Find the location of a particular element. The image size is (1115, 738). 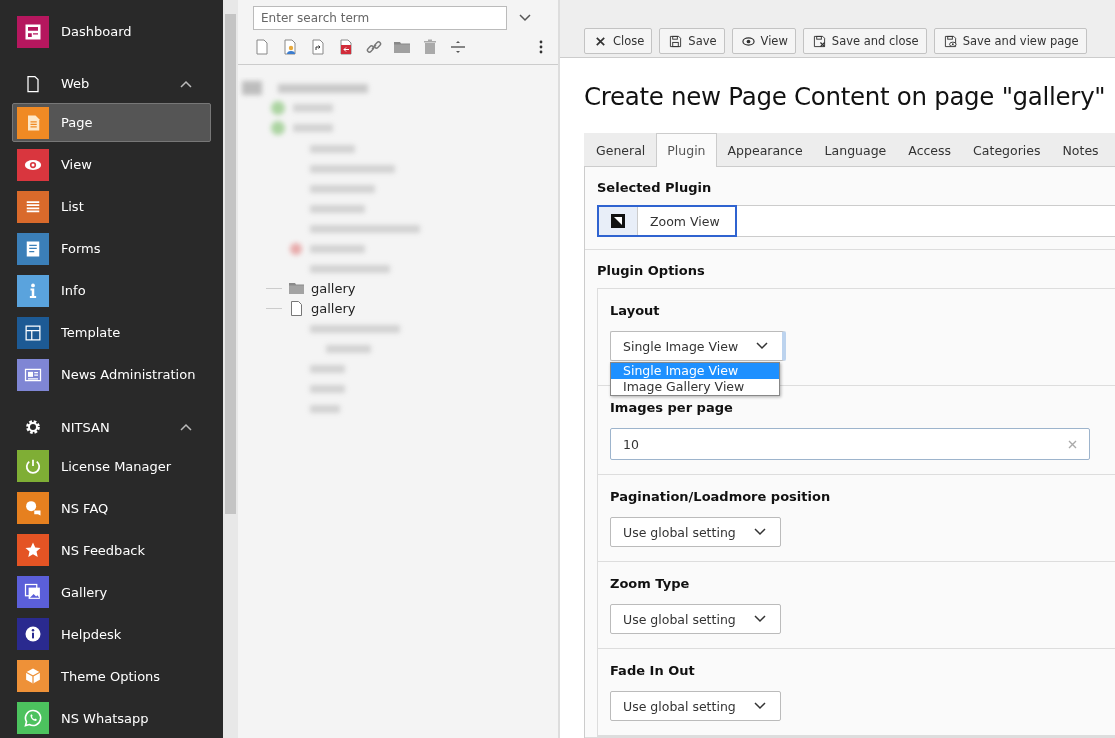

tab: Categories is located at coordinates (1007, 149).